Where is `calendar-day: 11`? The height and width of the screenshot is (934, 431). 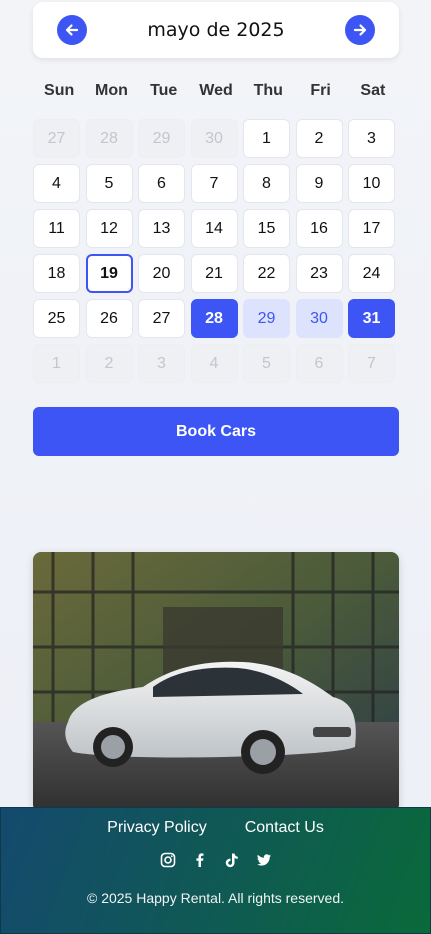
calendar-day: 11 is located at coordinates (56, 228).